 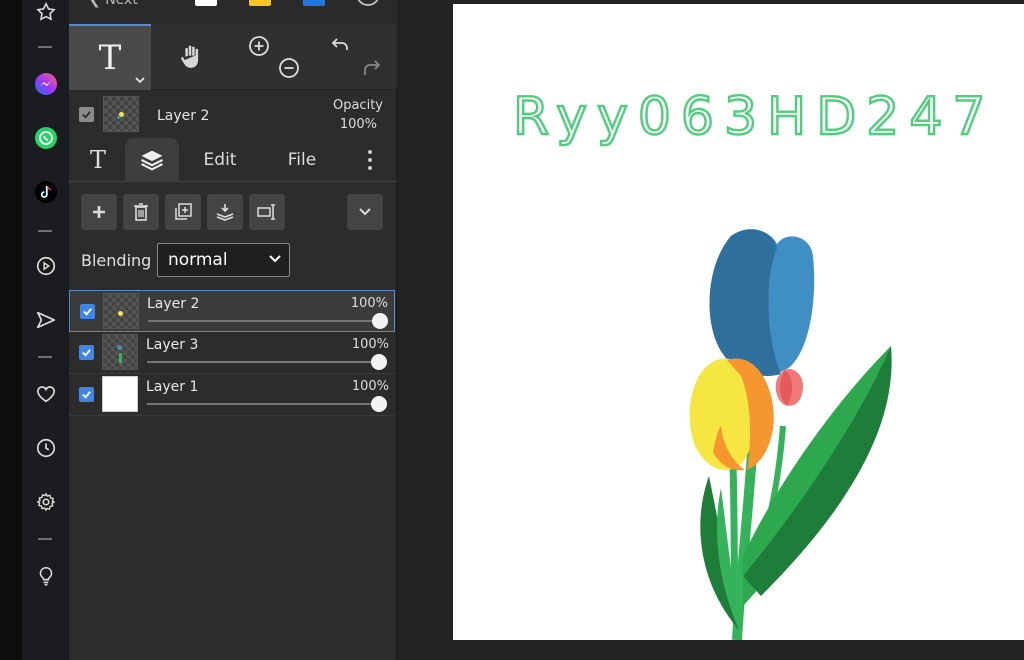 What do you see at coordinates (341, 46) in the screenshot?
I see `undo-icon` at bounding box center [341, 46].